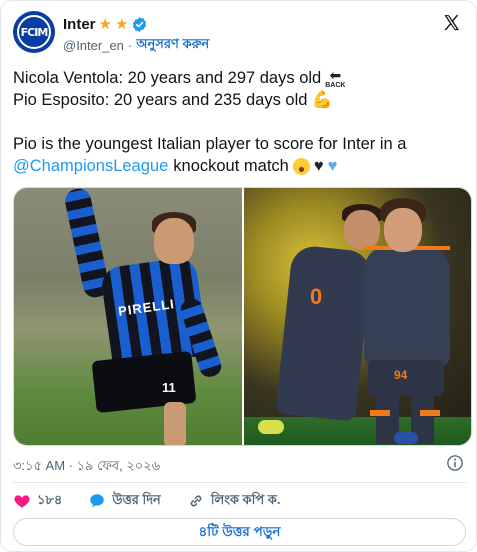  What do you see at coordinates (455, 463) in the screenshot?
I see `info-icon` at bounding box center [455, 463].